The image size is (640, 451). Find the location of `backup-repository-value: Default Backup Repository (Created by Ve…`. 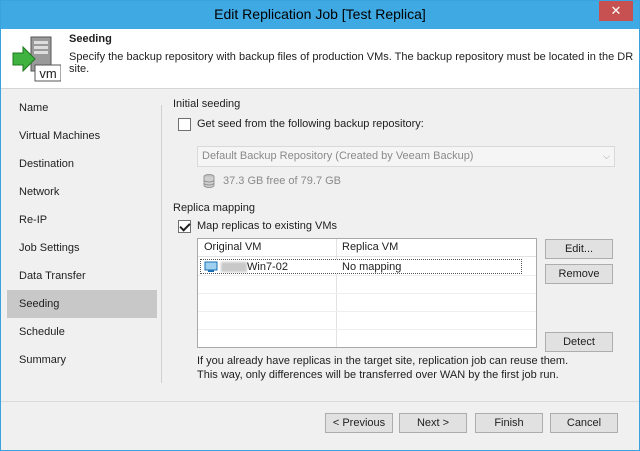

backup-repository-value: Default Backup Repository (Created by Ve… is located at coordinates (338, 156).